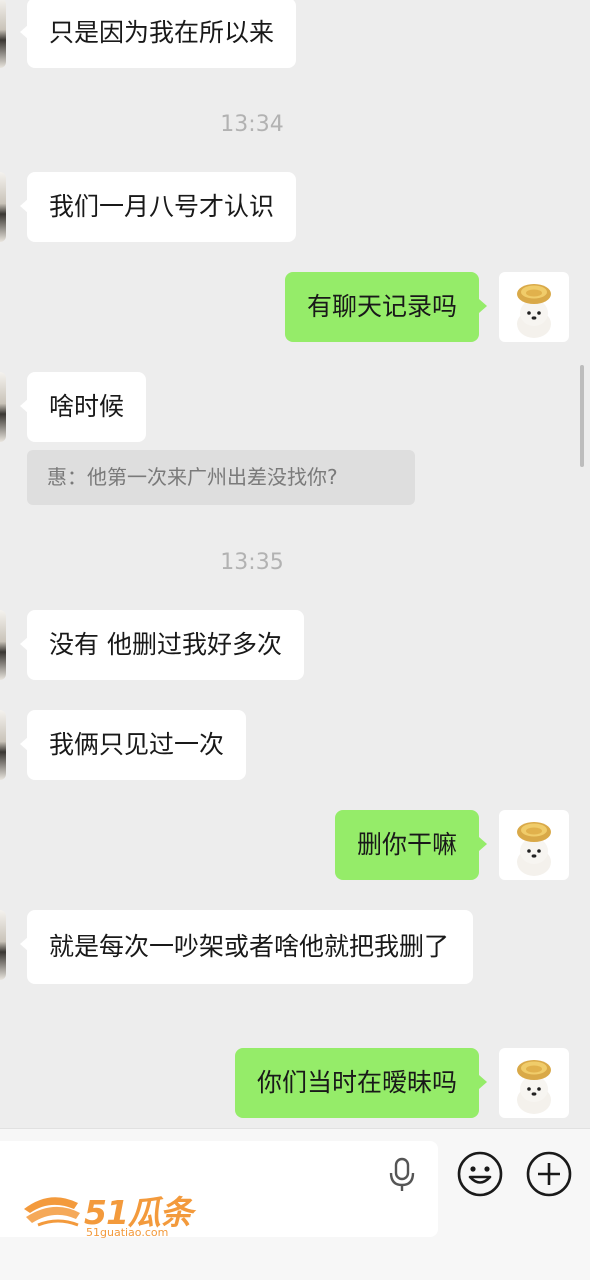 The image size is (590, 1280). Describe the element at coordinates (158, 207) in the screenshot. I see `message-bubble-incoming: 我们一月八号才认识` at that location.